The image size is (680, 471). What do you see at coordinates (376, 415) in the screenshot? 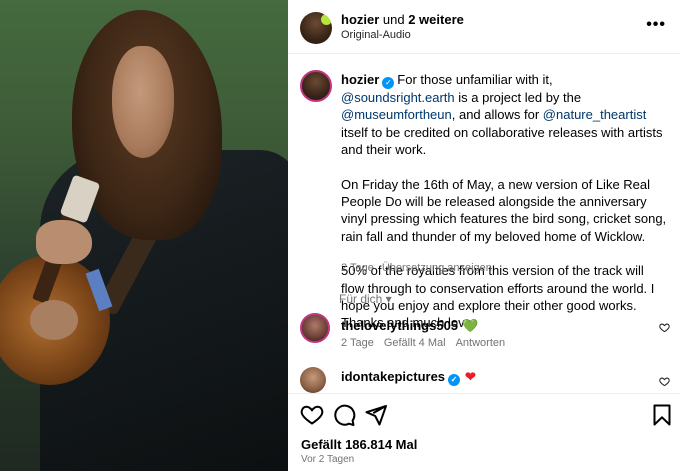
I see `share-paper-plane-icon` at bounding box center [376, 415].